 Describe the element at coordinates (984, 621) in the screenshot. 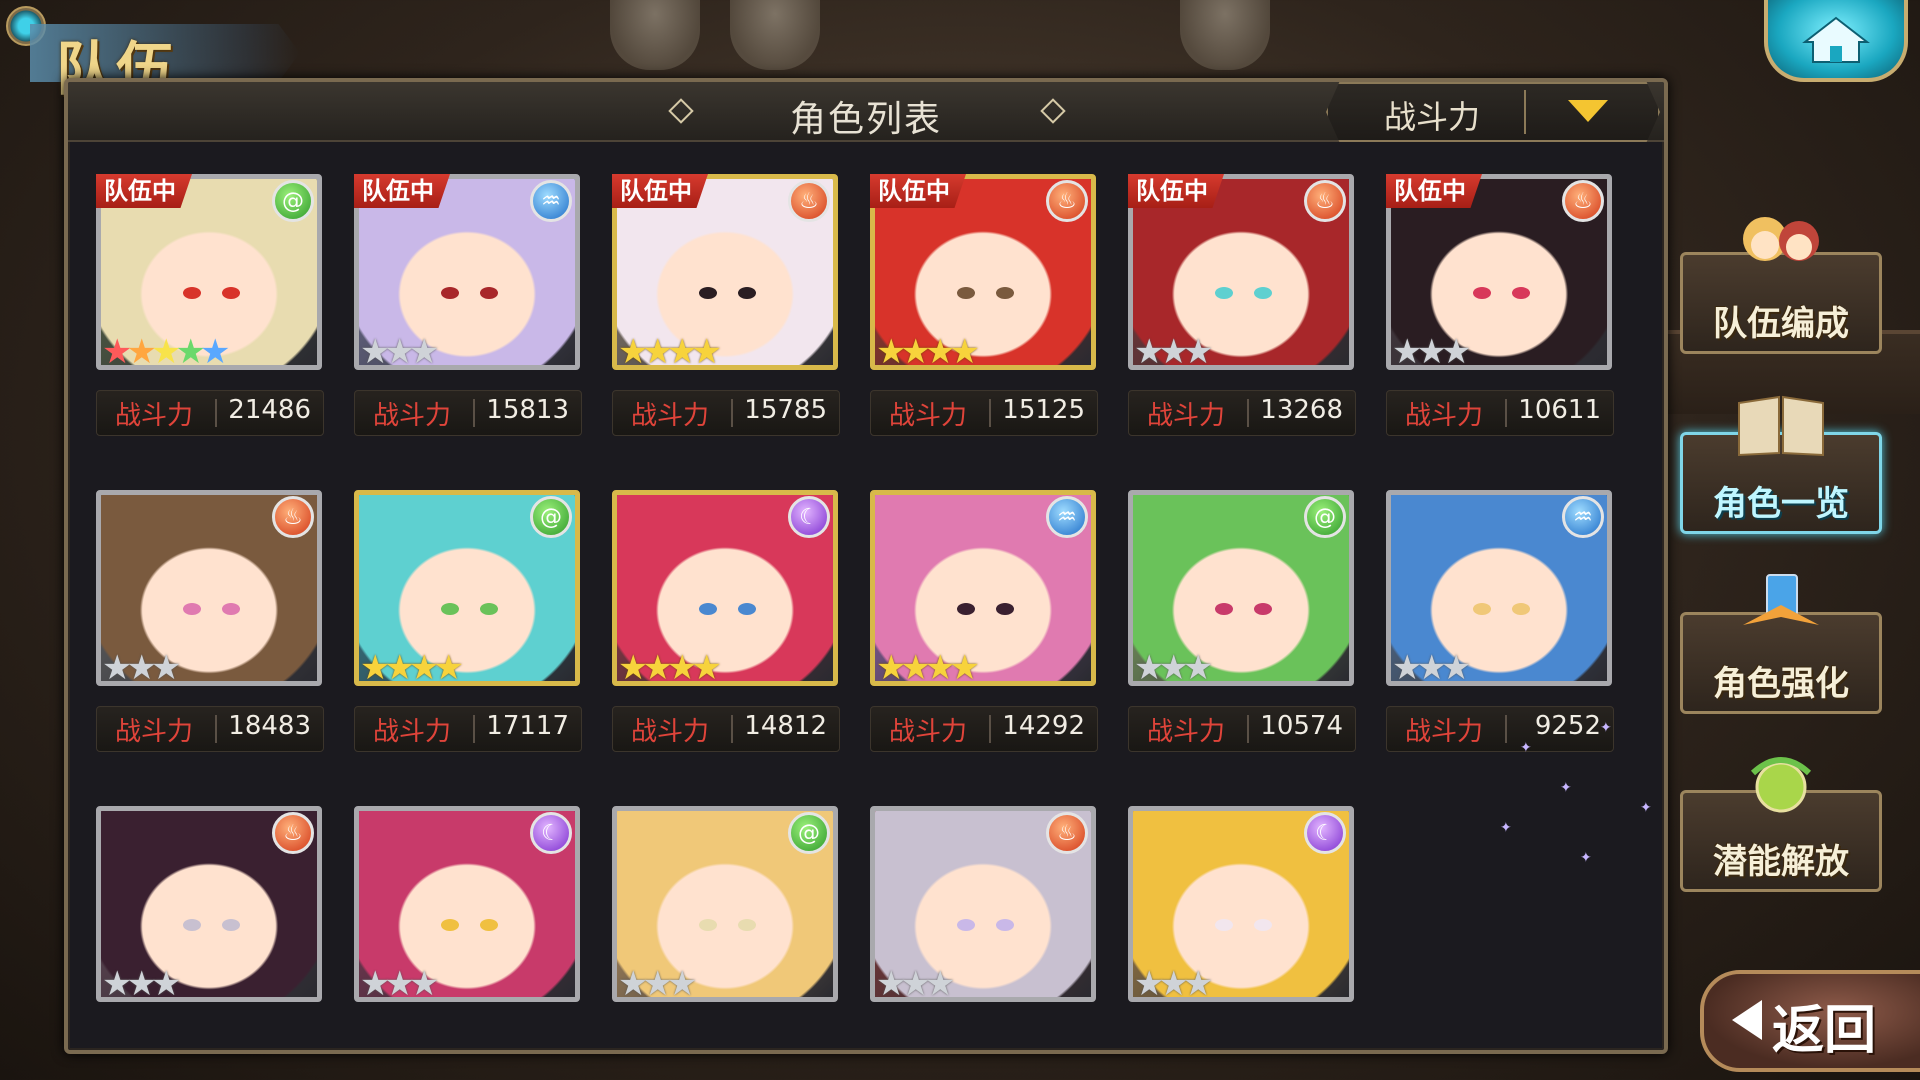

I see `character-card: ♒ ★★★★ 战斗力 14292` at that location.